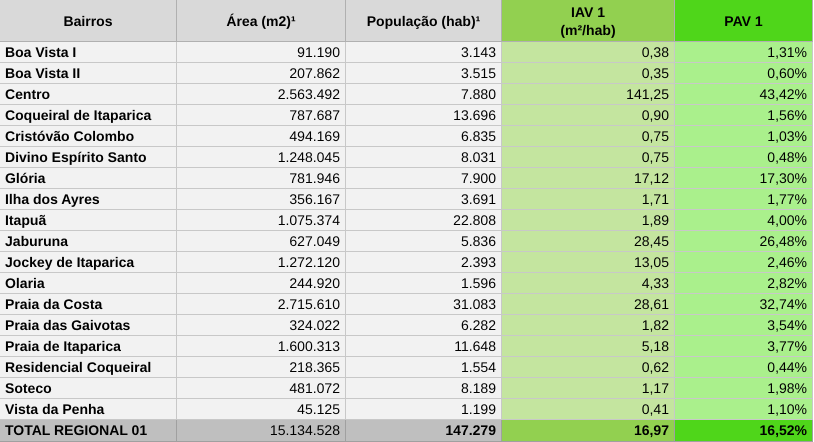 This screenshot has width=814, height=442. Describe the element at coordinates (424, 73) in the screenshot. I see `table-cell: 3.515` at that location.